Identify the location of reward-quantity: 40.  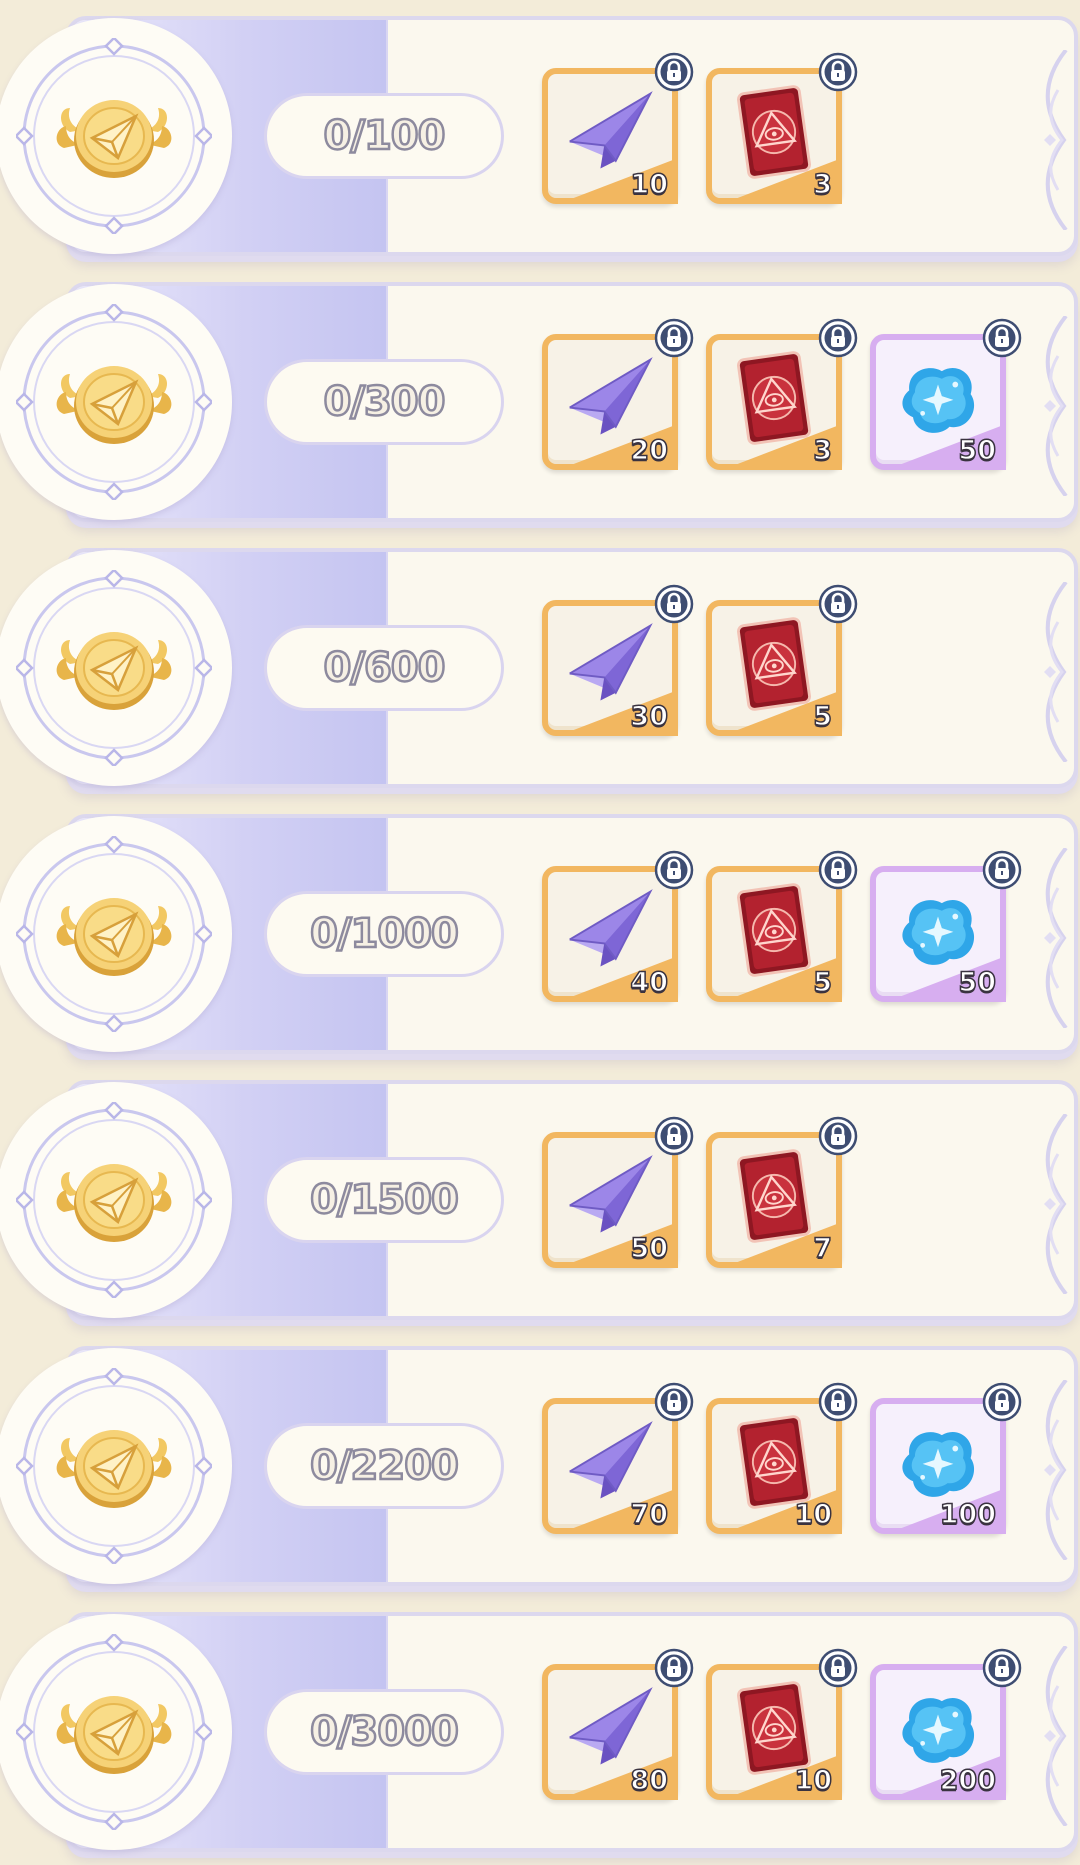
(649, 982).